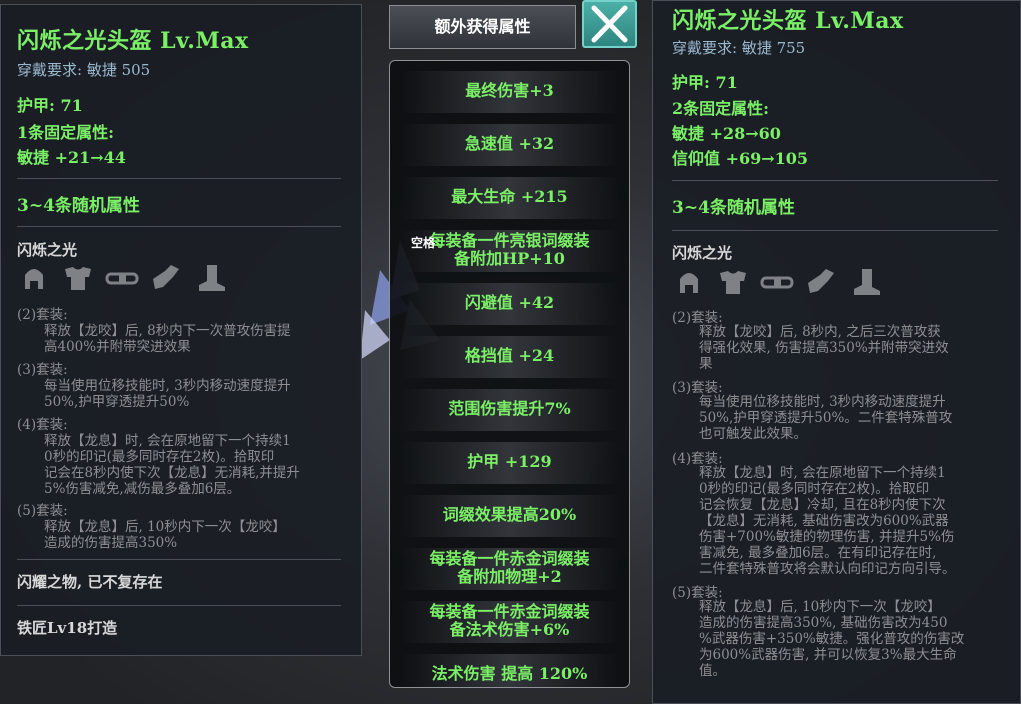 This screenshot has height=704, width=1021. Describe the element at coordinates (84, 70) in the screenshot. I see `item-requirement: 穿戴要求: 敏捷 505` at that location.